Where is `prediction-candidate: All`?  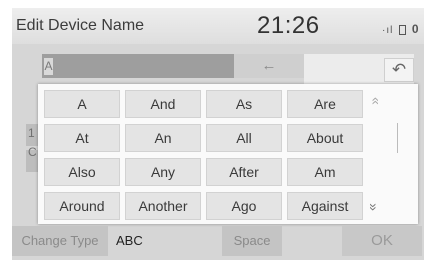
prediction-candidate: All is located at coordinates (244, 138).